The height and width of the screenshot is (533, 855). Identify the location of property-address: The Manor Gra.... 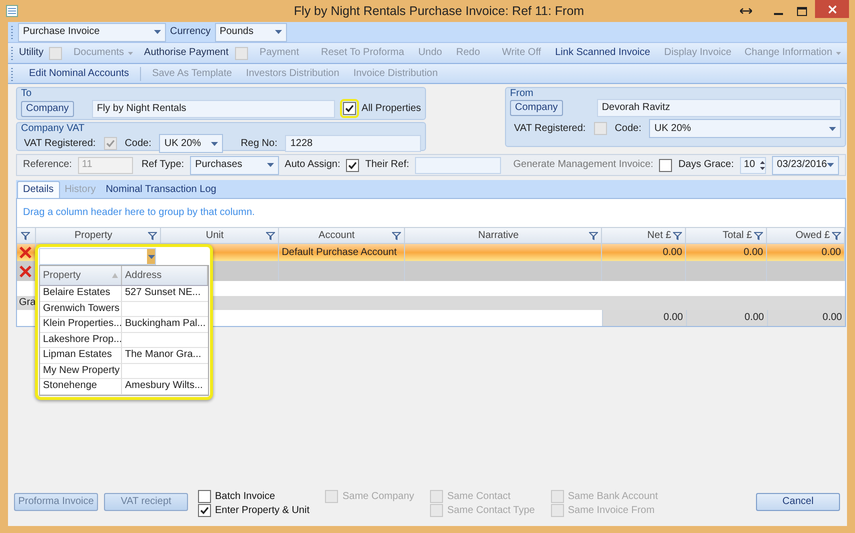
(163, 355).